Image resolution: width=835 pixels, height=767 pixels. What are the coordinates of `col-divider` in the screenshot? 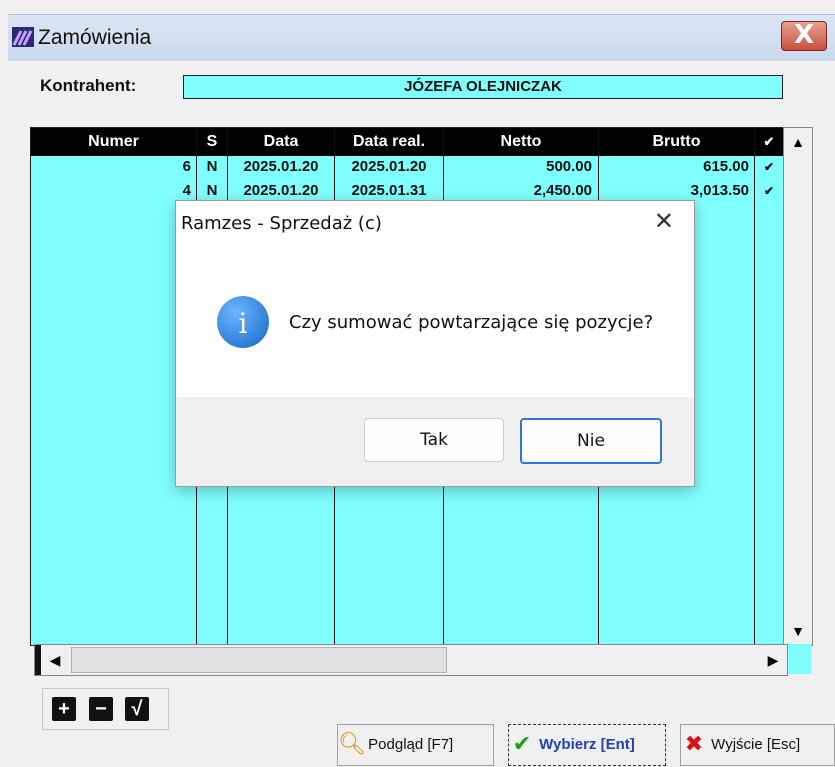 It's located at (754, 386).